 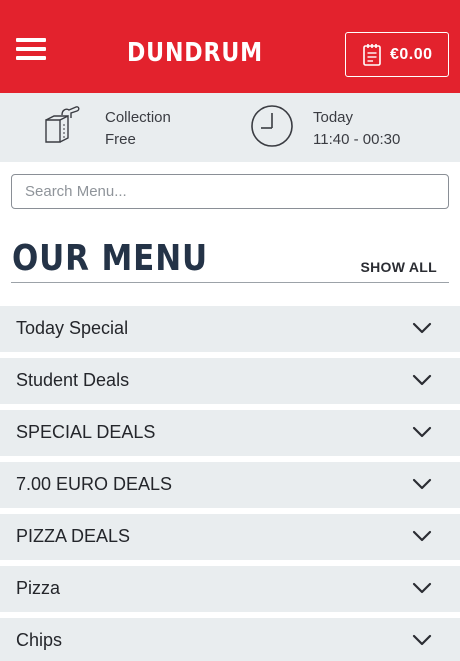 I want to click on opening-hours: Today 11:40 - 00:30, so click(x=356, y=129).